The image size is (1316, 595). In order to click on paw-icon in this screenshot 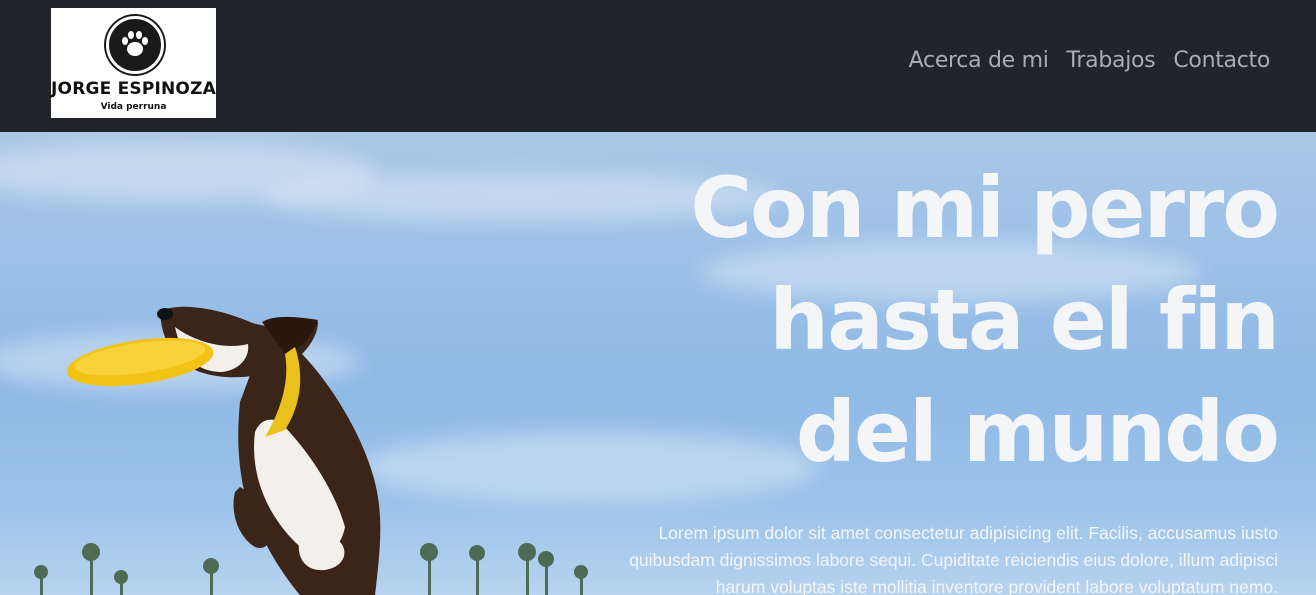, I will do `click(135, 45)`.